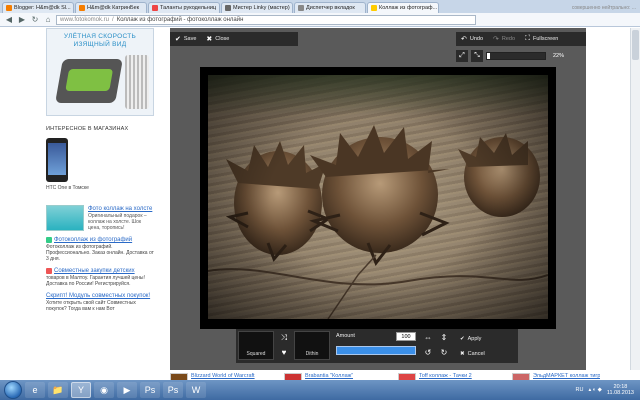  I want to click on clock: 20:18 11.08.2013, so click(620, 390).